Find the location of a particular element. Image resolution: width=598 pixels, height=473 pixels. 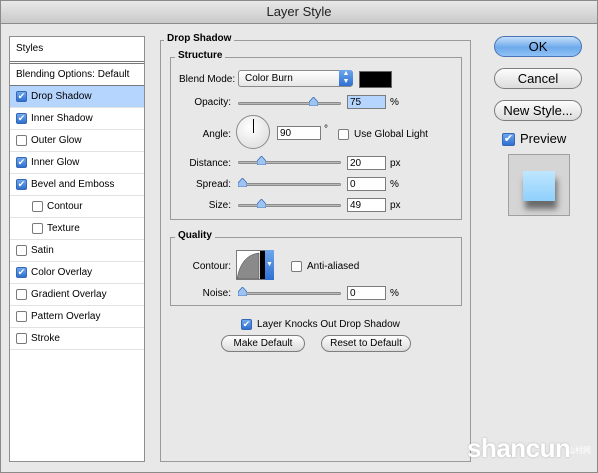

style-item-stroke: Stroke is located at coordinates (77, 339).